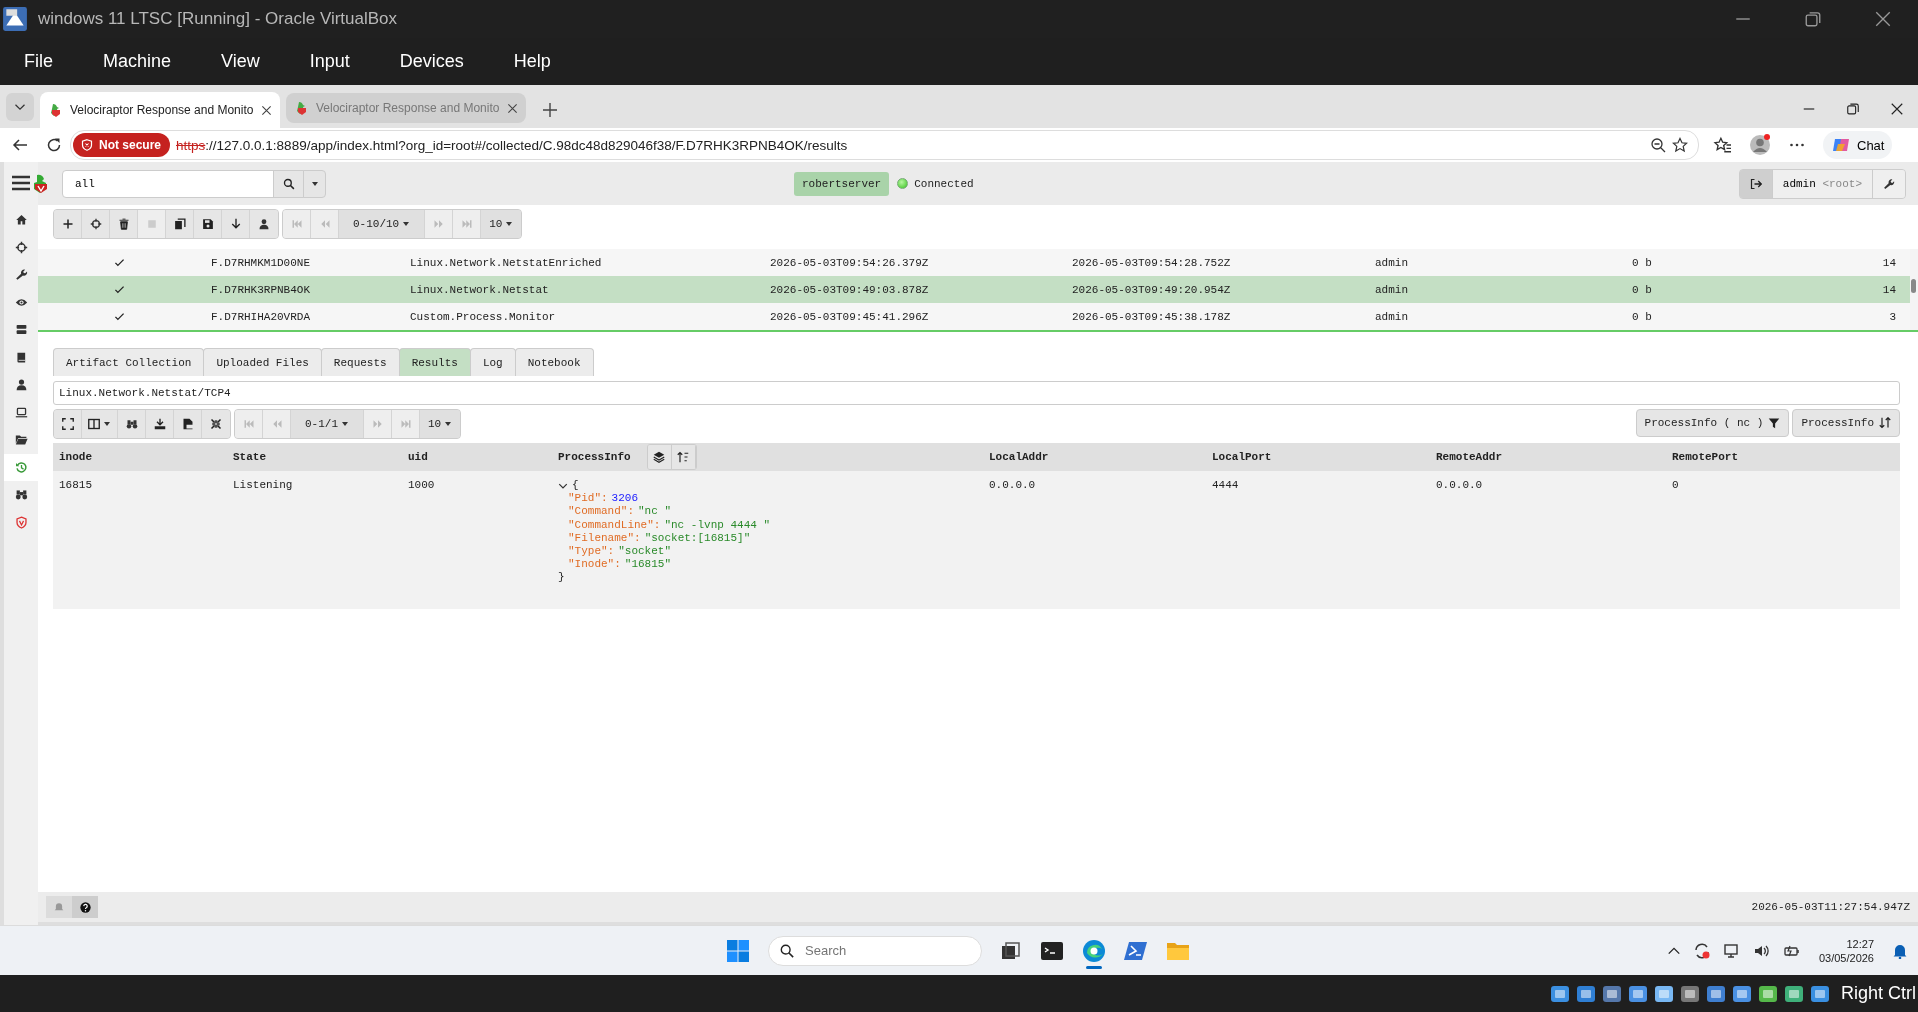 Image resolution: width=1918 pixels, height=1012 pixels. Describe the element at coordinates (54, 145) in the screenshot. I see `refresh-icon` at that location.